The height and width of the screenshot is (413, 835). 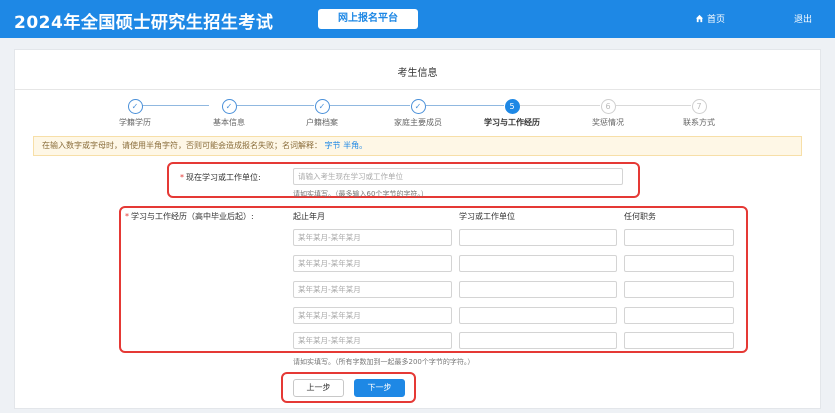 I want to click on home-icon, so click(x=699, y=18).